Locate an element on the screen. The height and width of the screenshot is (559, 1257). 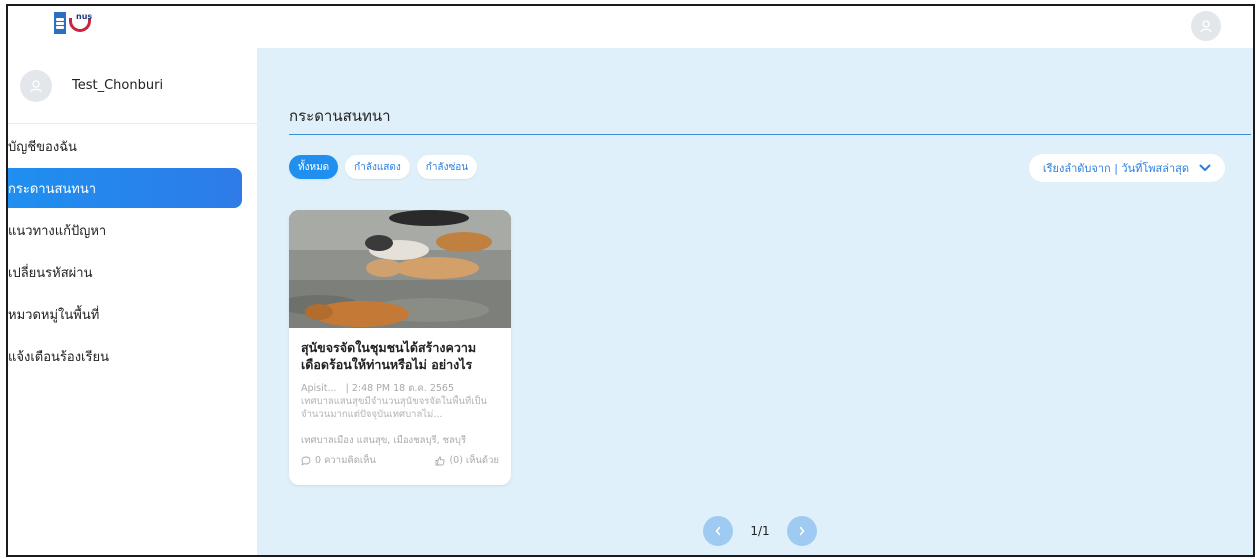
prev-page-button is located at coordinates (718, 531).